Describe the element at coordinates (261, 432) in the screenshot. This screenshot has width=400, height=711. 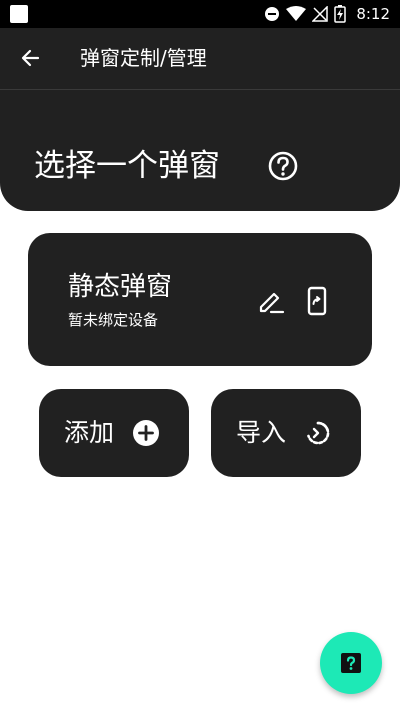
I see `import-button-label: 导入` at that location.